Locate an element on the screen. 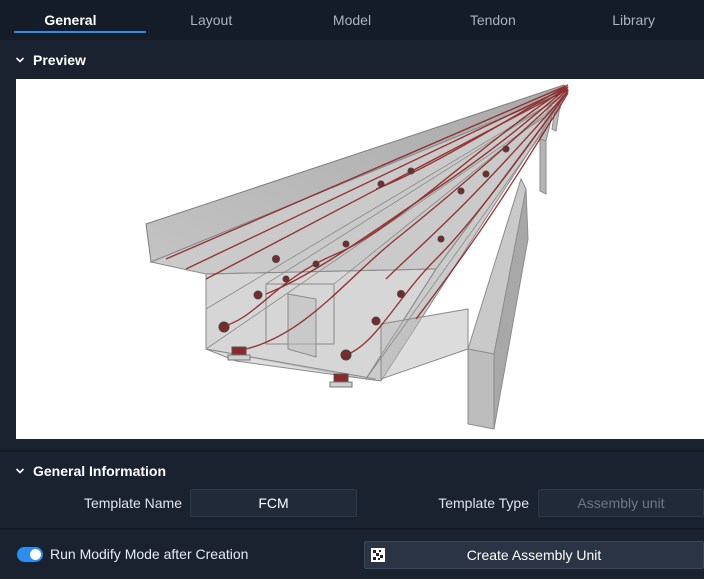 This screenshot has width=704, height=579. run-modify-mode-label: Run Modify Mode after Creation is located at coordinates (149, 554).